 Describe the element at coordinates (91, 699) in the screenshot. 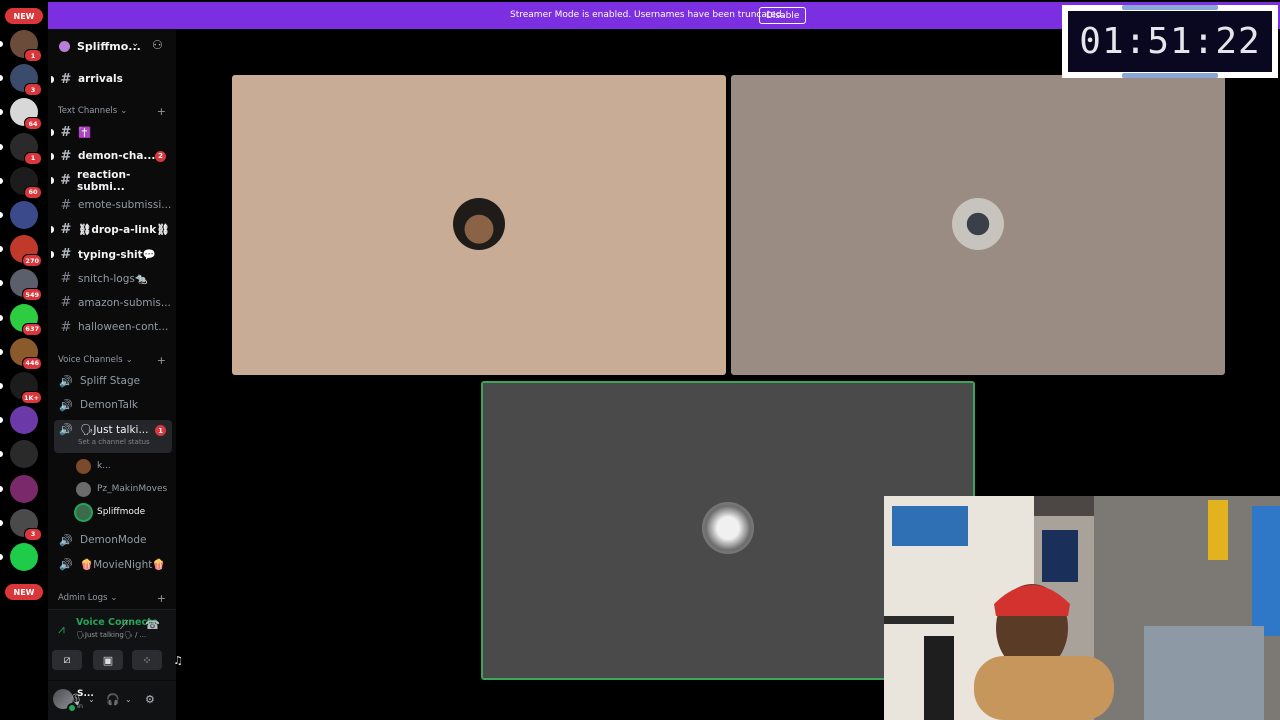

I see `mic-options-chevron-icon: ⌄` at that location.